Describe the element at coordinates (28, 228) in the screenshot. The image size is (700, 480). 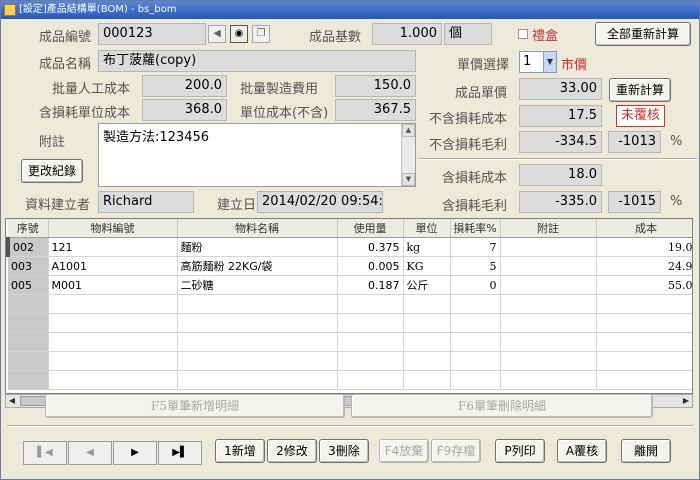
I see `column-header: 序號` at that location.